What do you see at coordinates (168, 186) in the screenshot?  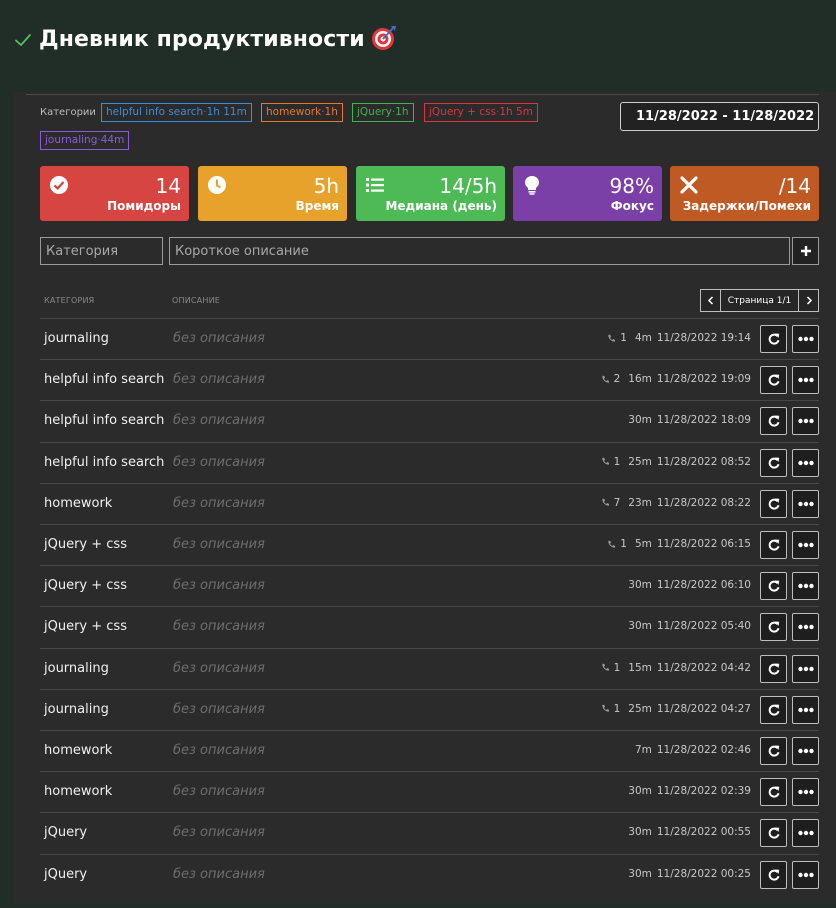 I see `stat-value: 14` at bounding box center [168, 186].